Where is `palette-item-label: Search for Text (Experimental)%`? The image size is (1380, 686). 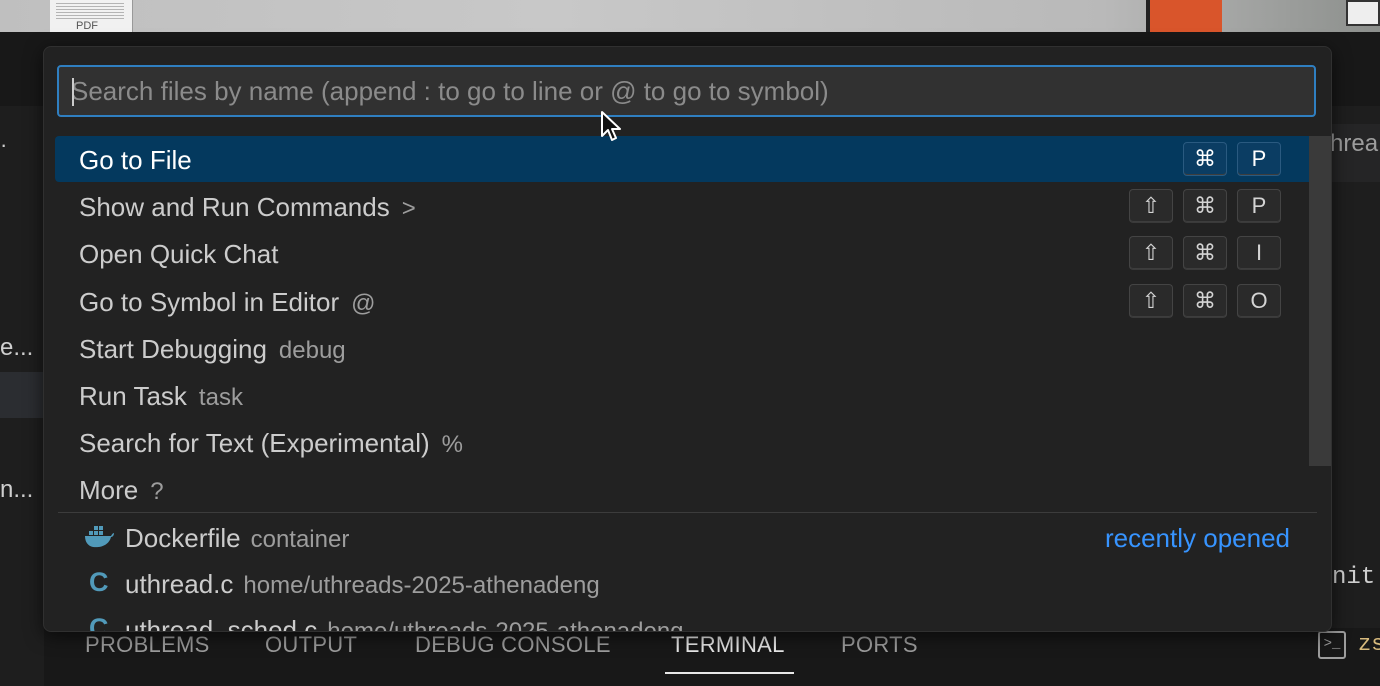 palette-item-label: Search for Text (Experimental)% is located at coordinates (271, 443).